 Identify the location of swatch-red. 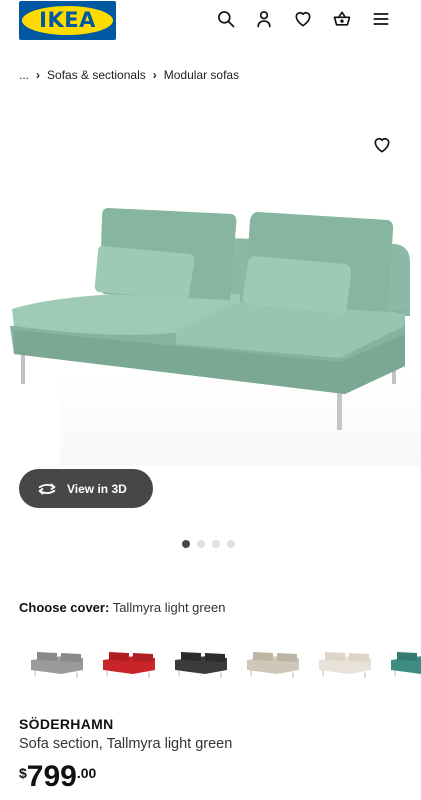
(130, 660).